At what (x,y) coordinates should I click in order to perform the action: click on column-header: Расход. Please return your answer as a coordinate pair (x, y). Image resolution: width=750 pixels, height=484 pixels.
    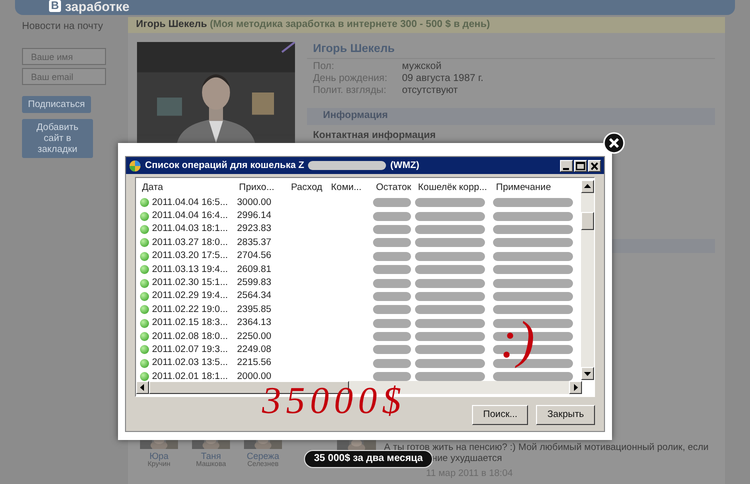
    Looking at the image, I should click on (305, 188).